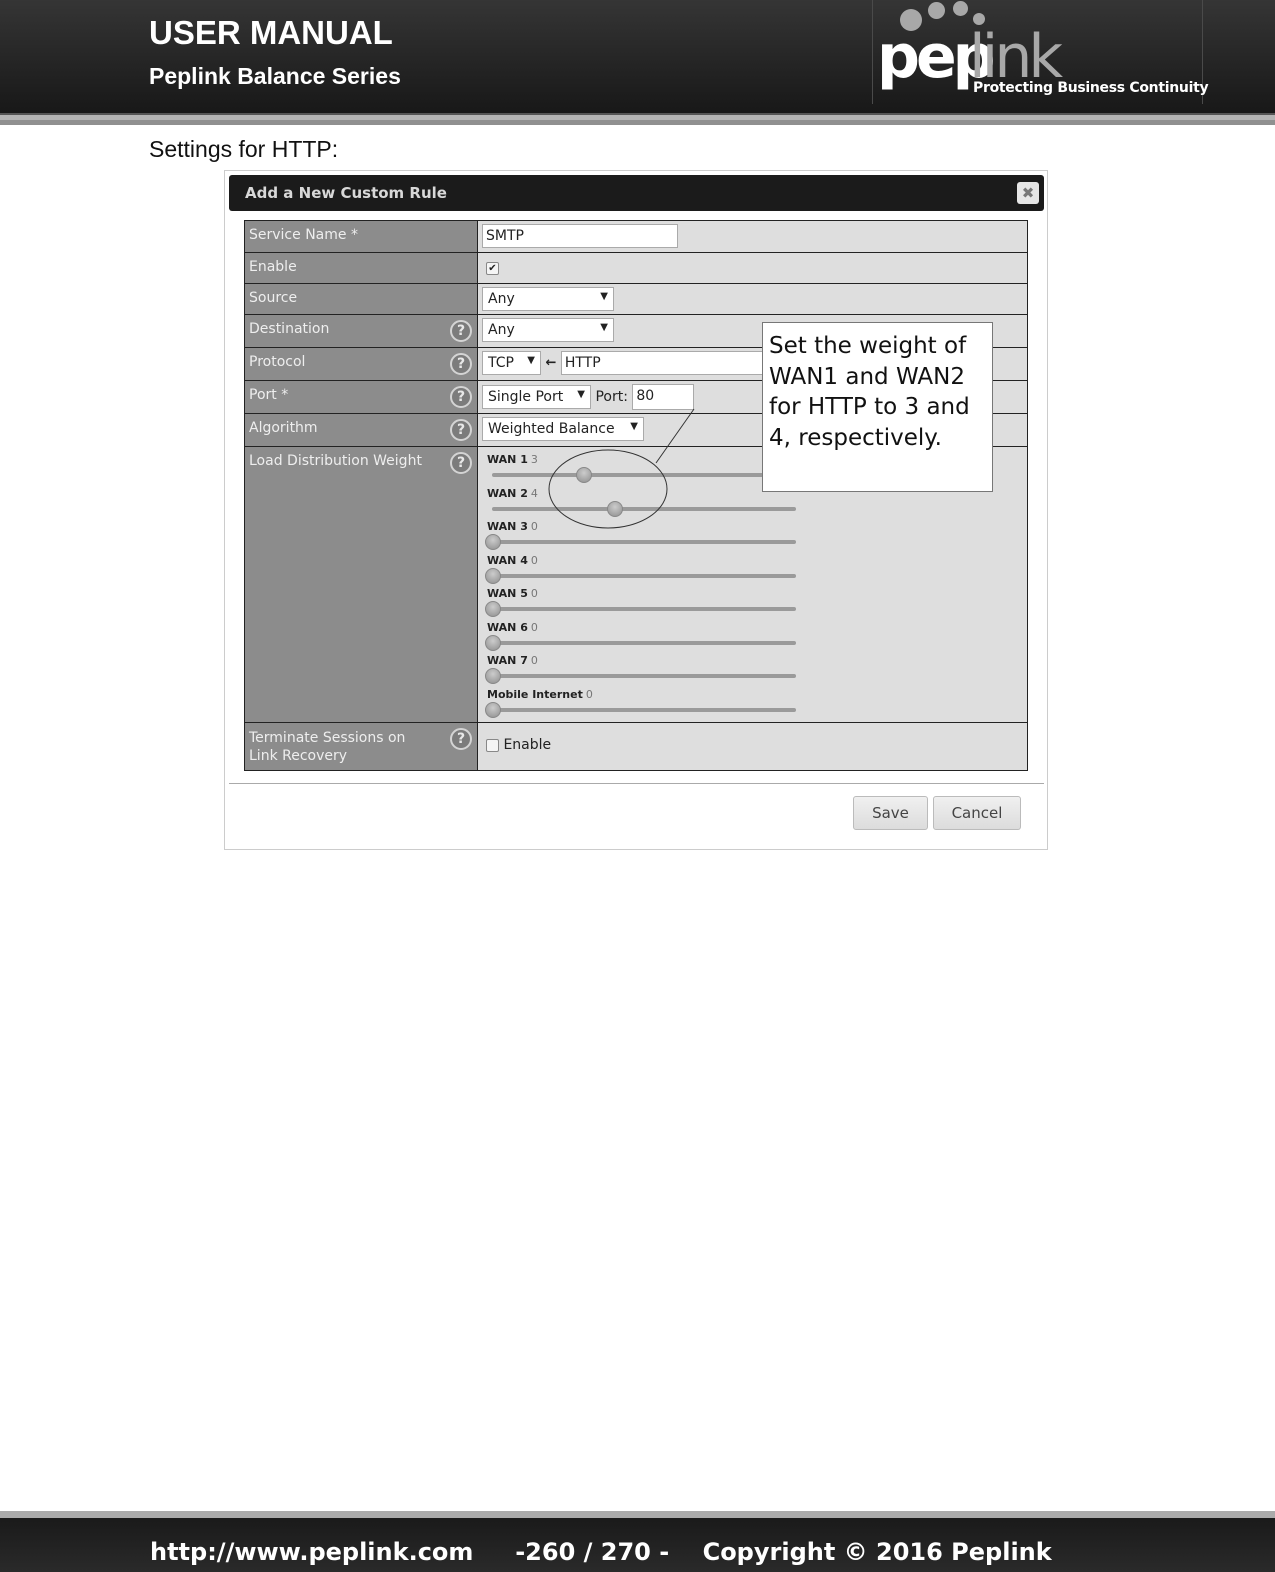 The image size is (1275, 1572). I want to click on highlight-ellipse, so click(608, 489).